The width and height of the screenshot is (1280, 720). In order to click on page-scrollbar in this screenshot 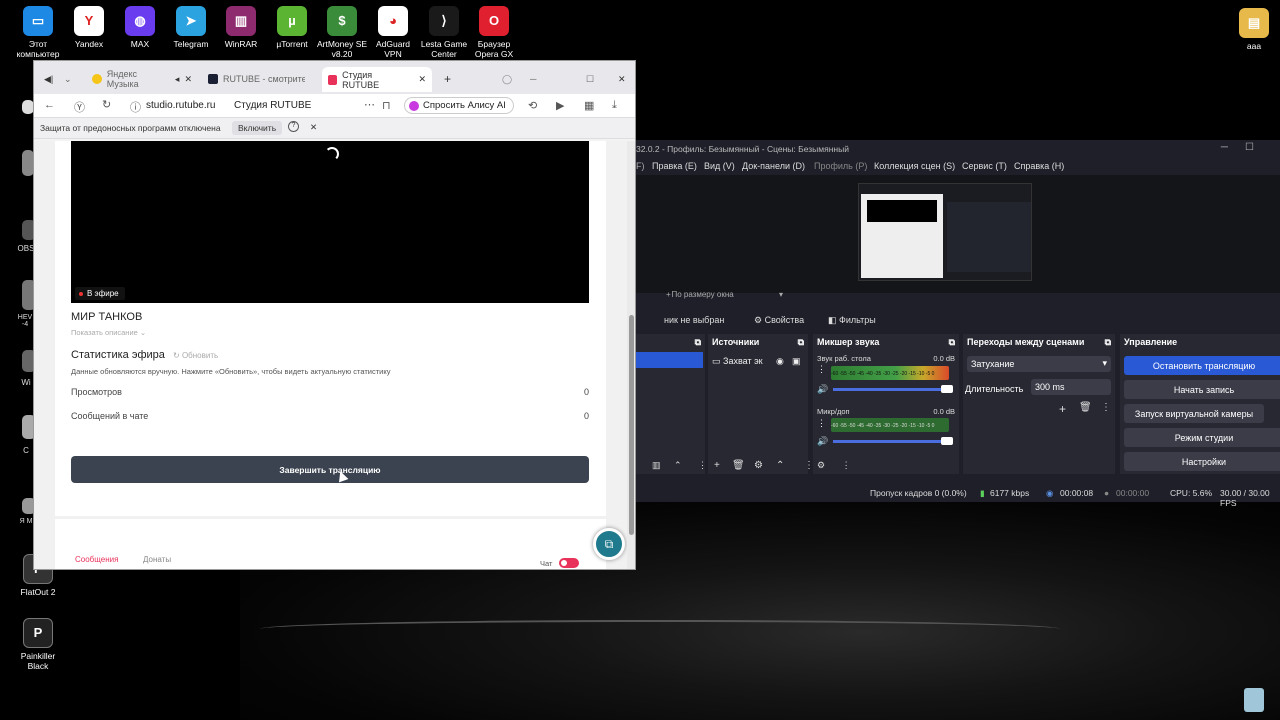, I will do `click(631, 355)`.